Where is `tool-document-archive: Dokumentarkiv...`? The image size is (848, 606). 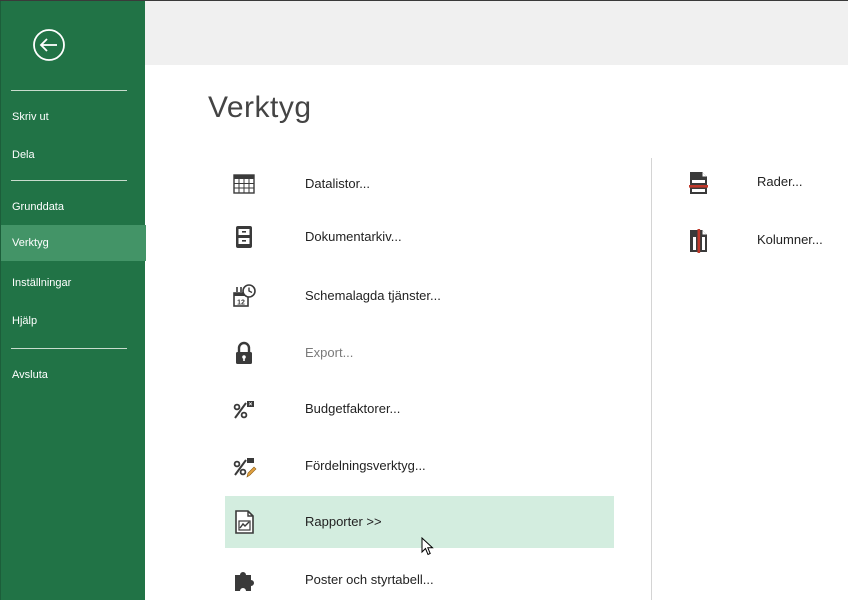 tool-document-archive: Dokumentarkiv... is located at coordinates (419, 237).